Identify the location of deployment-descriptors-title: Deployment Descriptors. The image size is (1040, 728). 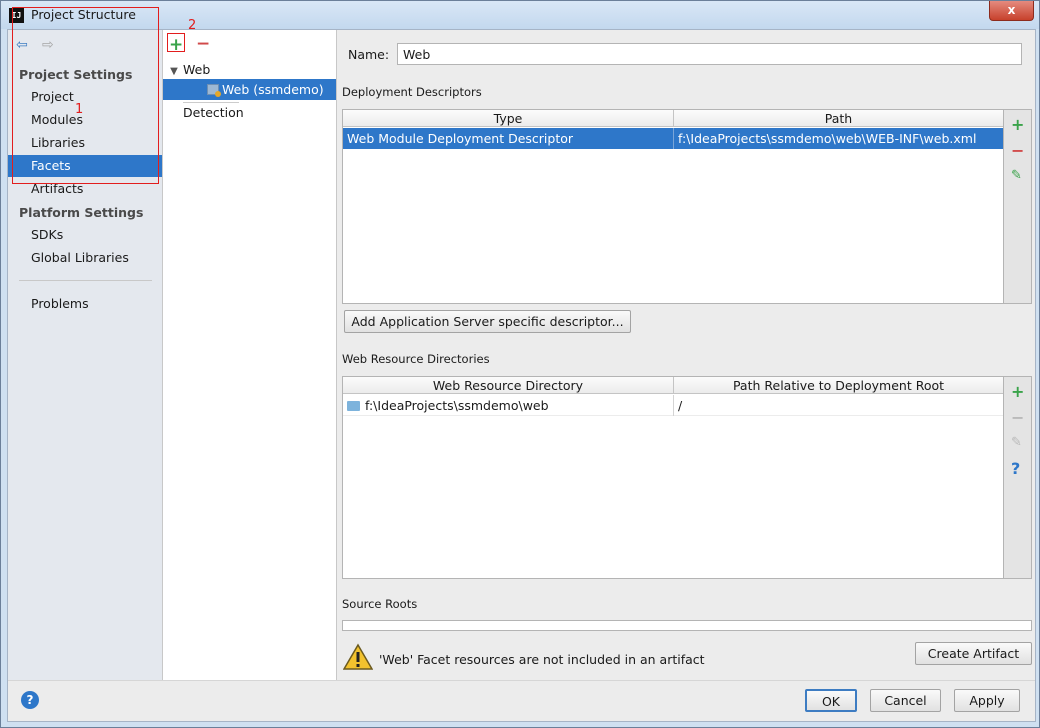
(412, 92).